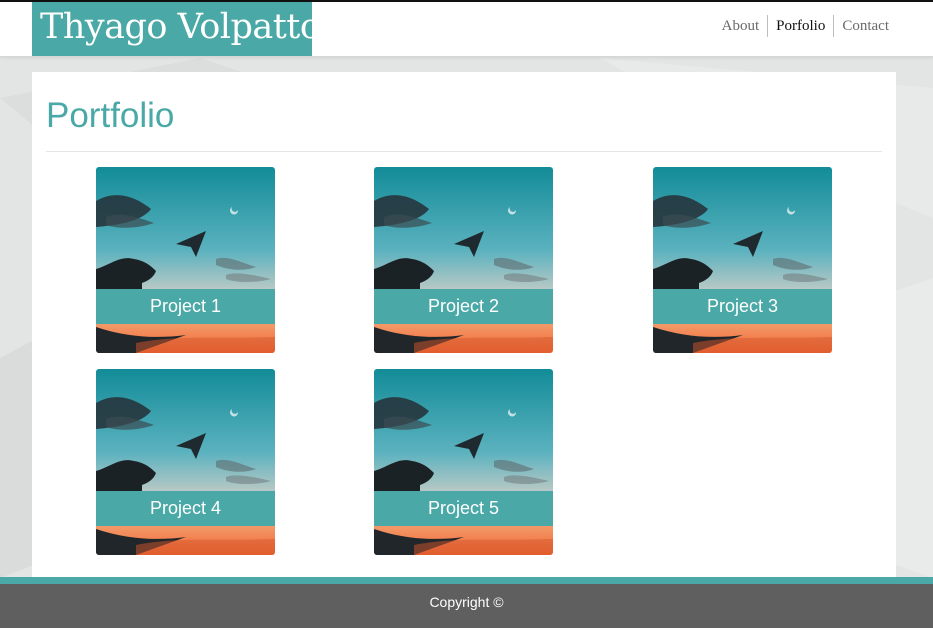  What do you see at coordinates (466, 602) in the screenshot?
I see `copyright-text: Copyright ©` at bounding box center [466, 602].